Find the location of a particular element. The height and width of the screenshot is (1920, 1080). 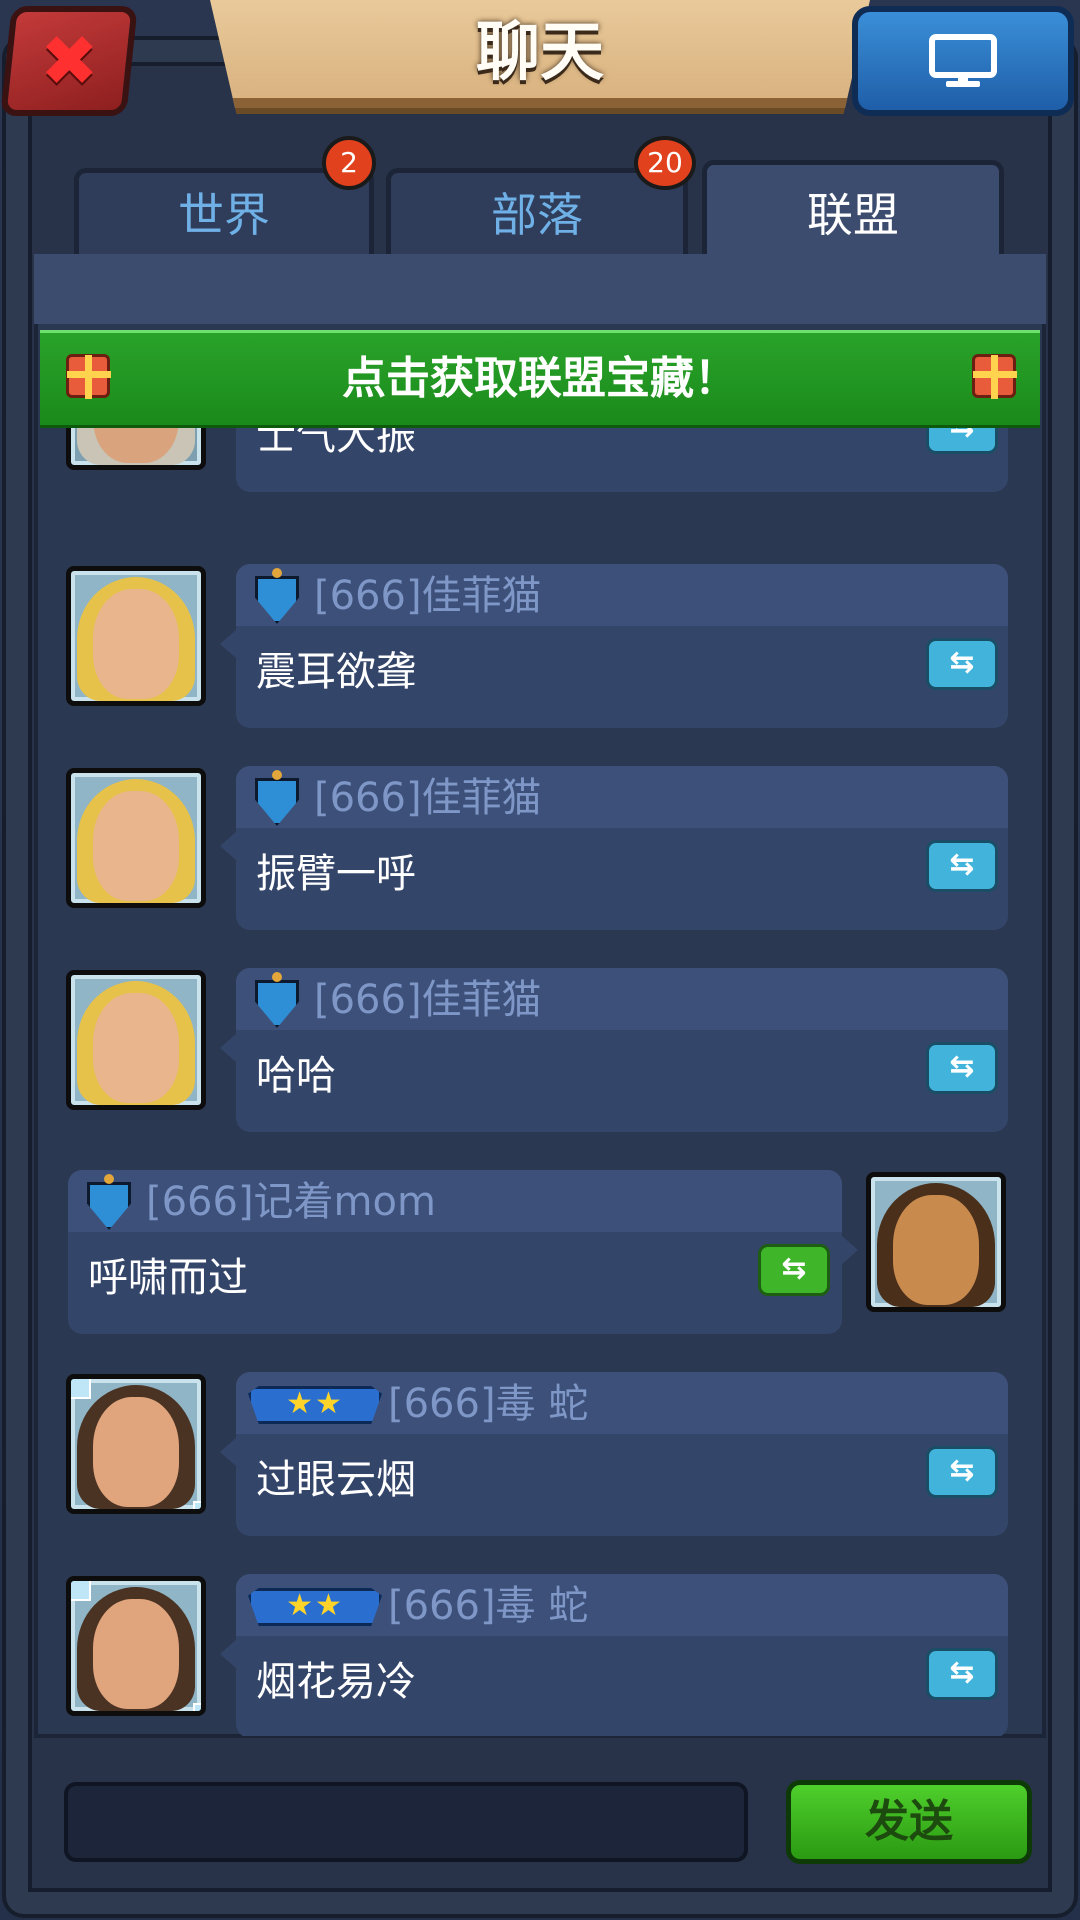

sender-name: [666]记着mom is located at coordinates (291, 1202).